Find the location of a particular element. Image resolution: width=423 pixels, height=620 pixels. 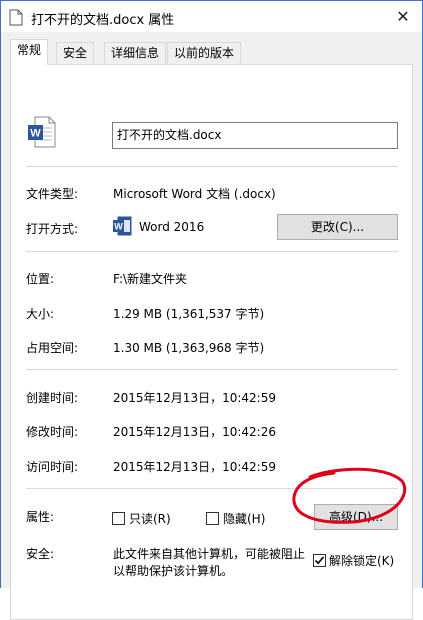

tab-details: 详细信息 is located at coordinates (135, 53).